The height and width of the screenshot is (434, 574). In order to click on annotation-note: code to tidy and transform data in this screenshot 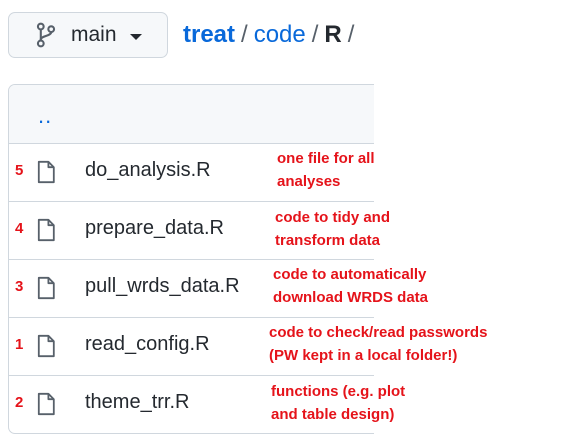, I will do `click(332, 229)`.